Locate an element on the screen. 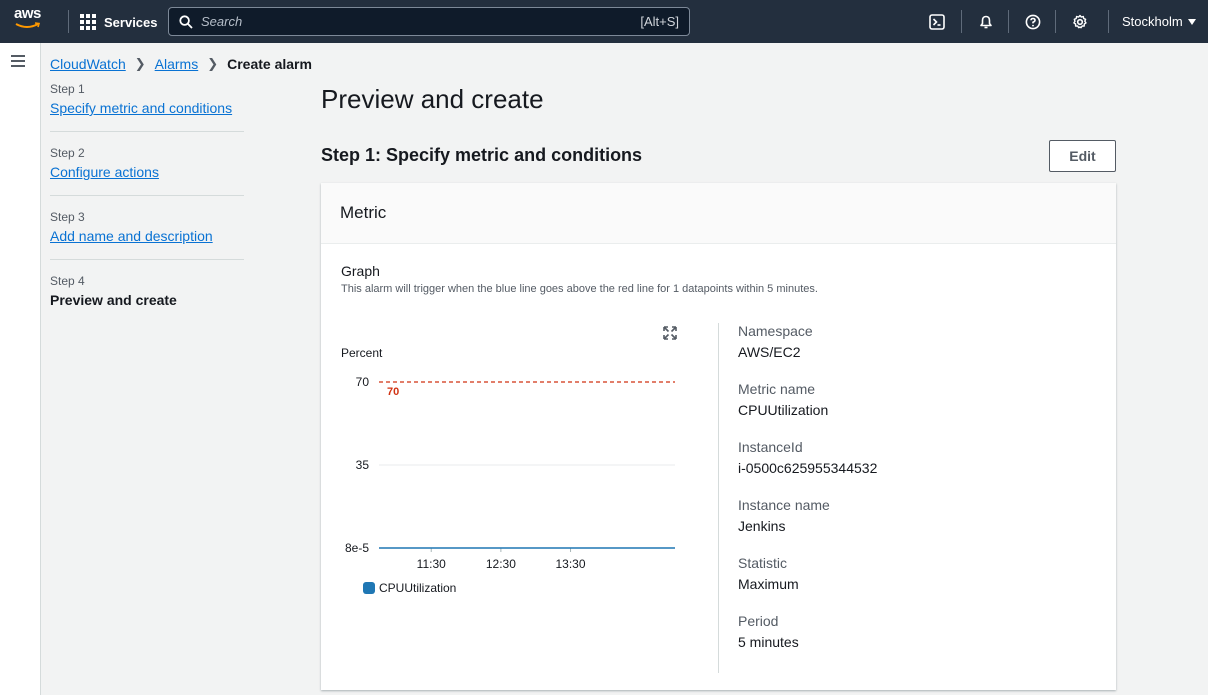  detail-label: Statistic is located at coordinates (763, 563).